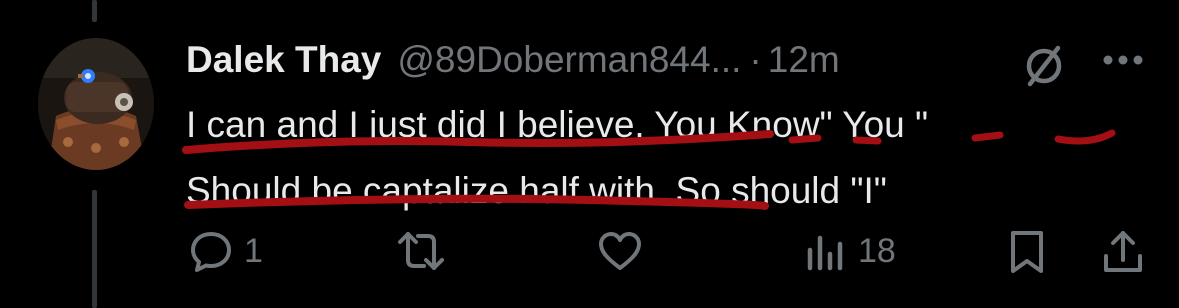  What do you see at coordinates (620, 251) in the screenshot?
I see `heart-icon` at bounding box center [620, 251].